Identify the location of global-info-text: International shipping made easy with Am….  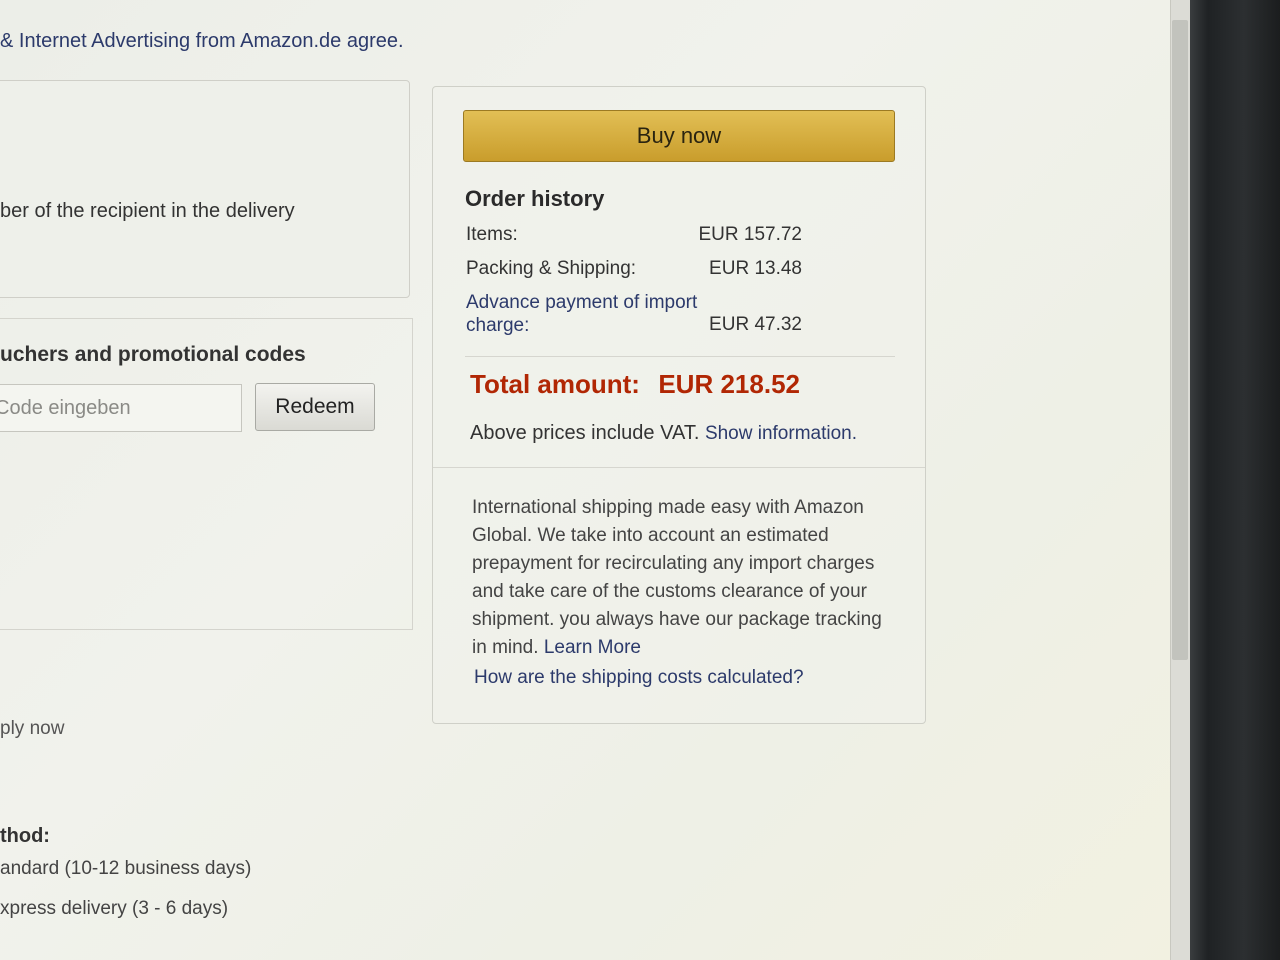
(677, 577).